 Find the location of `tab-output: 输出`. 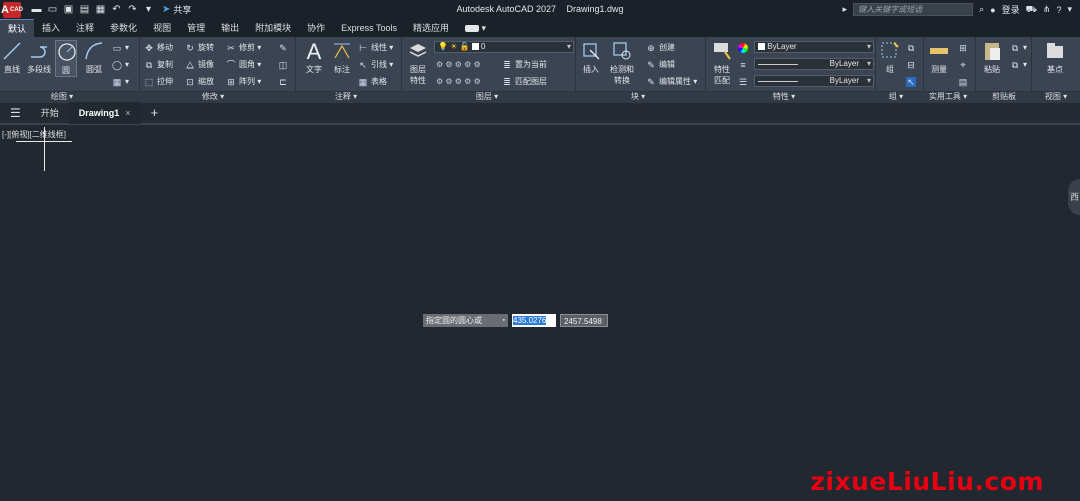

tab-output: 输出 is located at coordinates (230, 28).